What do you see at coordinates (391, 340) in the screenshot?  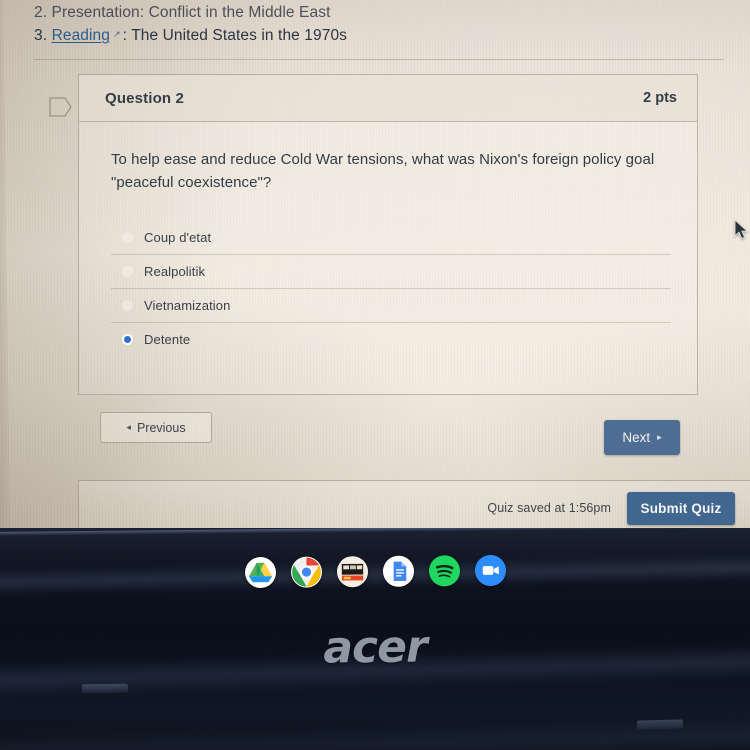 I see `answer-option-detente: Detente` at bounding box center [391, 340].